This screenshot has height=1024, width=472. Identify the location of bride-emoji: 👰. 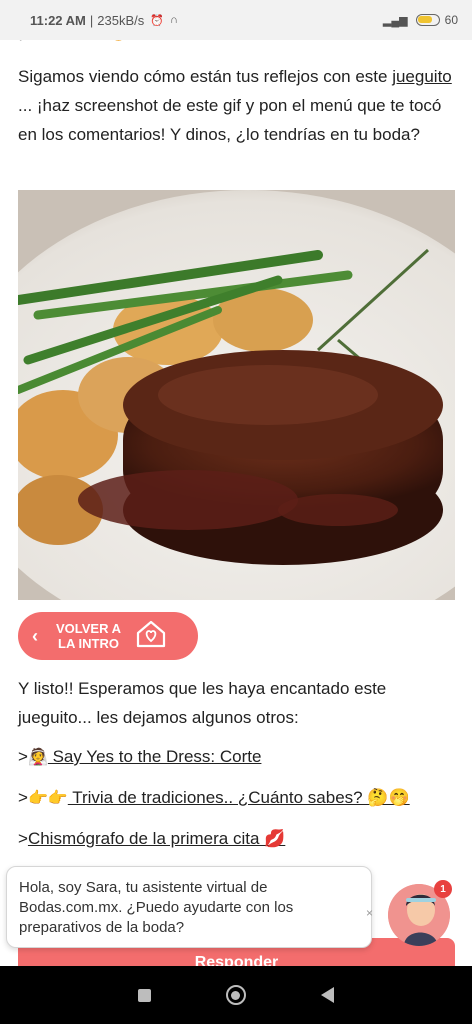
(37, 757).